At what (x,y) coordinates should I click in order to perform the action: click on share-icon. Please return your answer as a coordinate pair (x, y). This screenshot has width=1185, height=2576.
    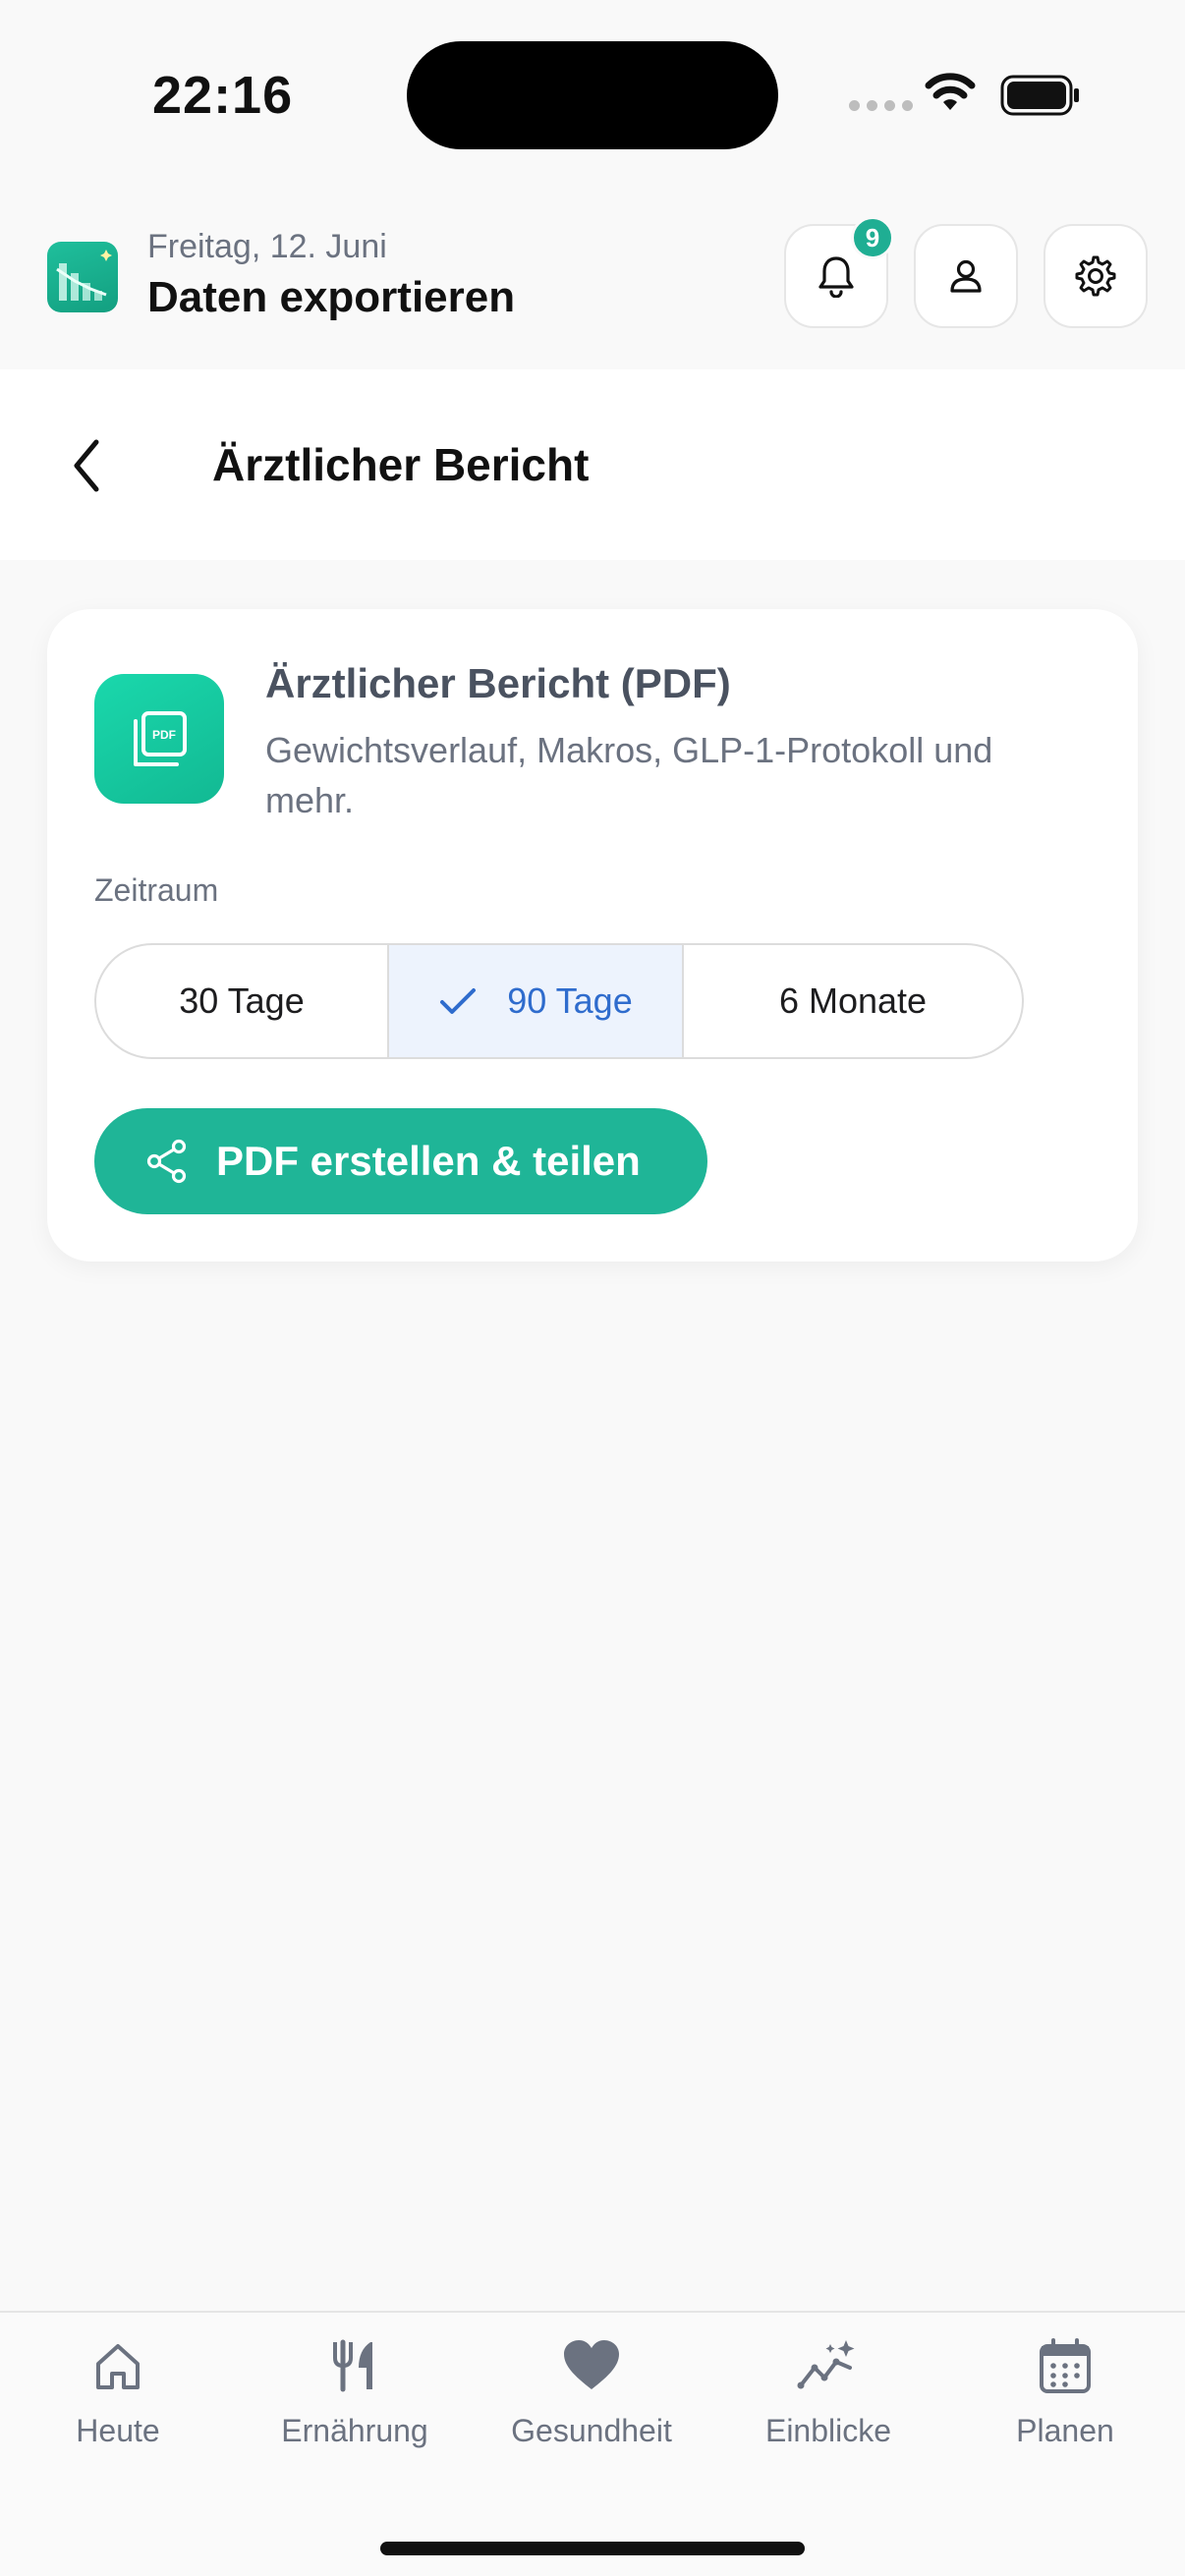
    Looking at the image, I should click on (167, 1161).